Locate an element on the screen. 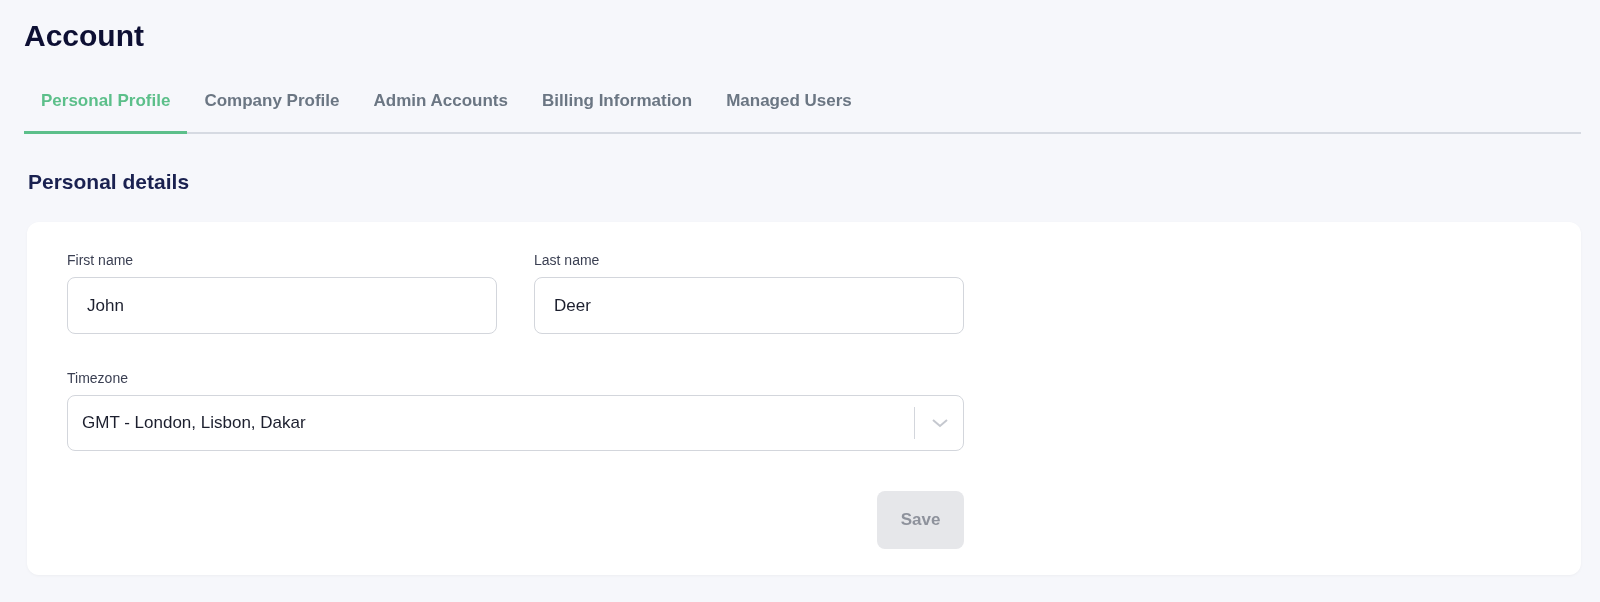 The width and height of the screenshot is (1600, 602). field-label: Timezone is located at coordinates (98, 378).